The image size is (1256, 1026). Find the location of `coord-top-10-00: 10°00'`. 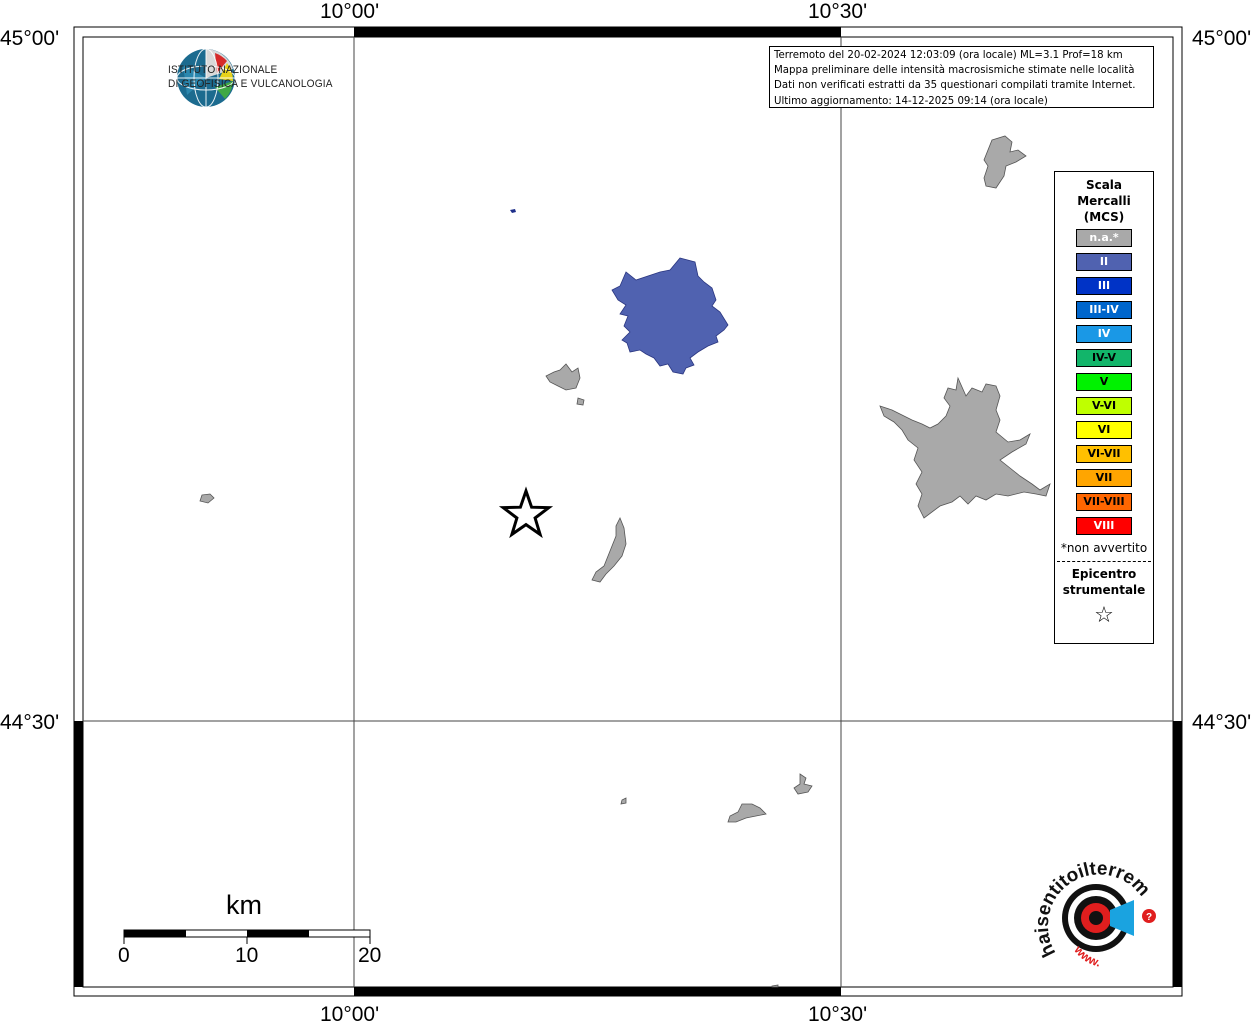

coord-top-10-00: 10°00' is located at coordinates (350, 11).